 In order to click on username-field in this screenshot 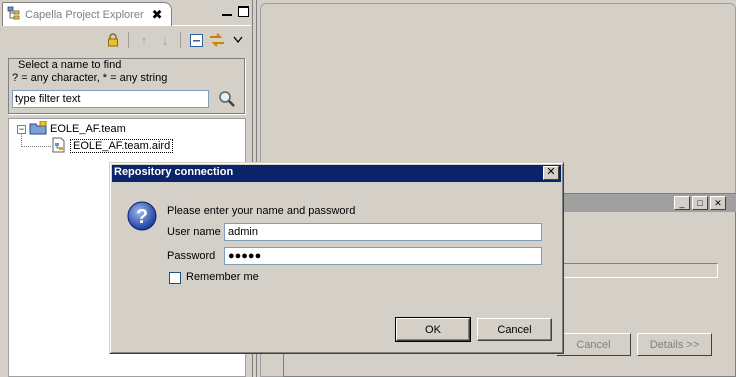, I will do `click(383, 232)`.